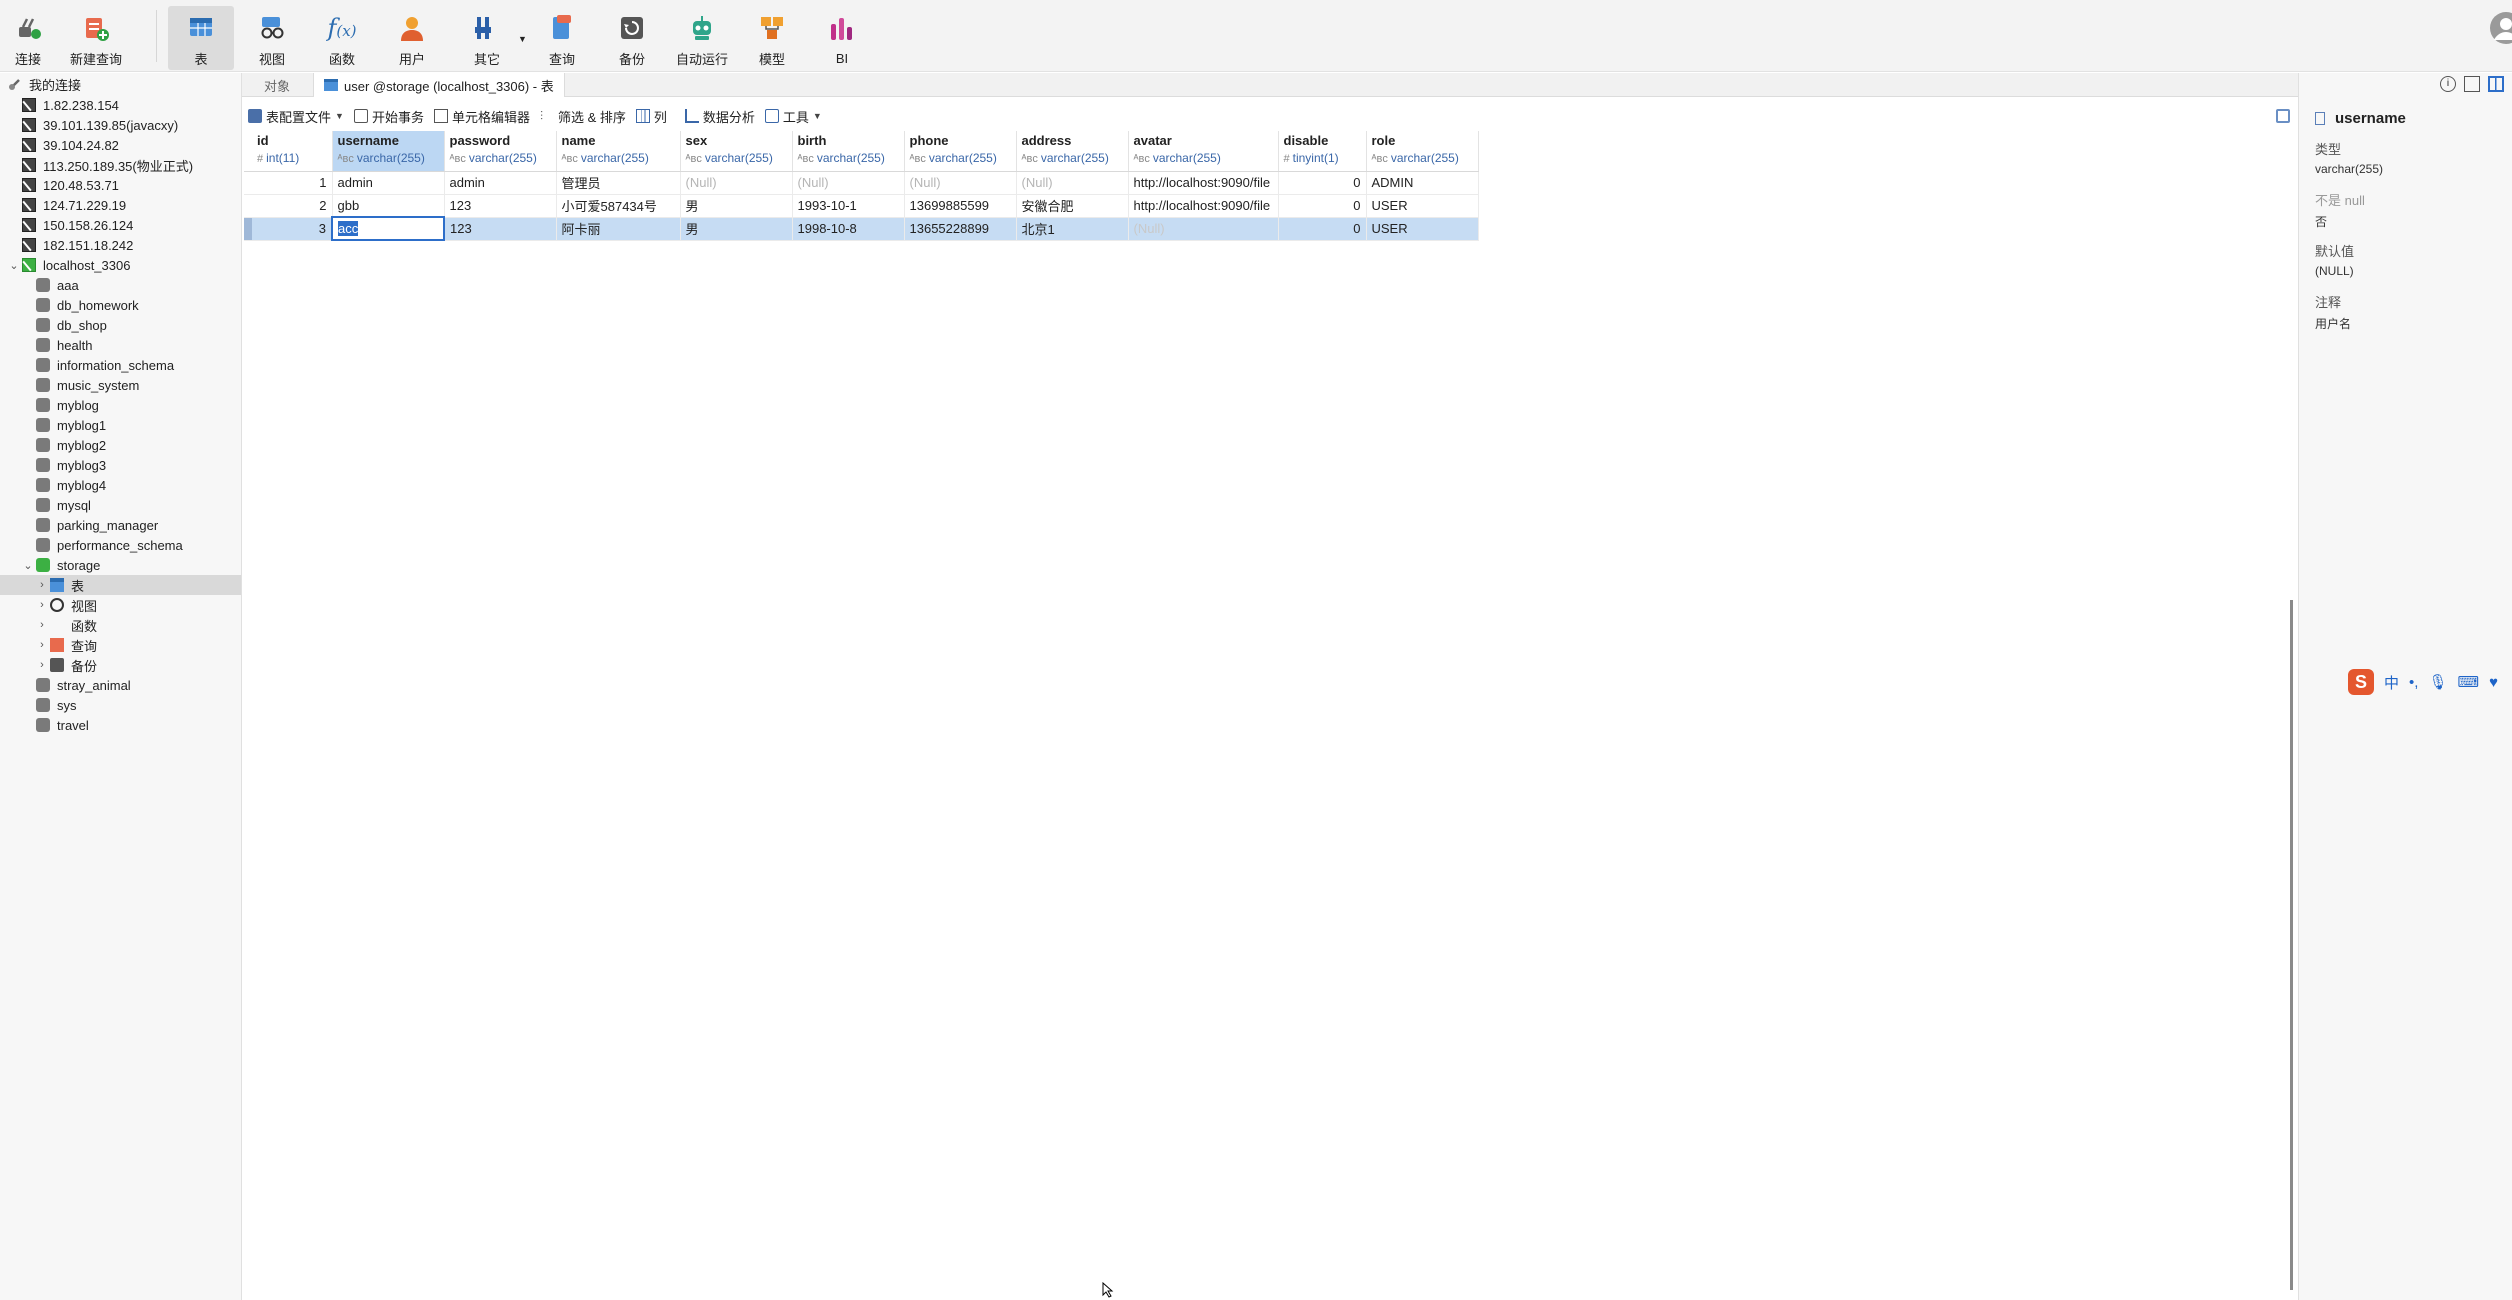 This screenshot has height=1300, width=2512. What do you see at coordinates (848, 183) in the screenshot?
I see `cell-birth: (Null)` at bounding box center [848, 183].